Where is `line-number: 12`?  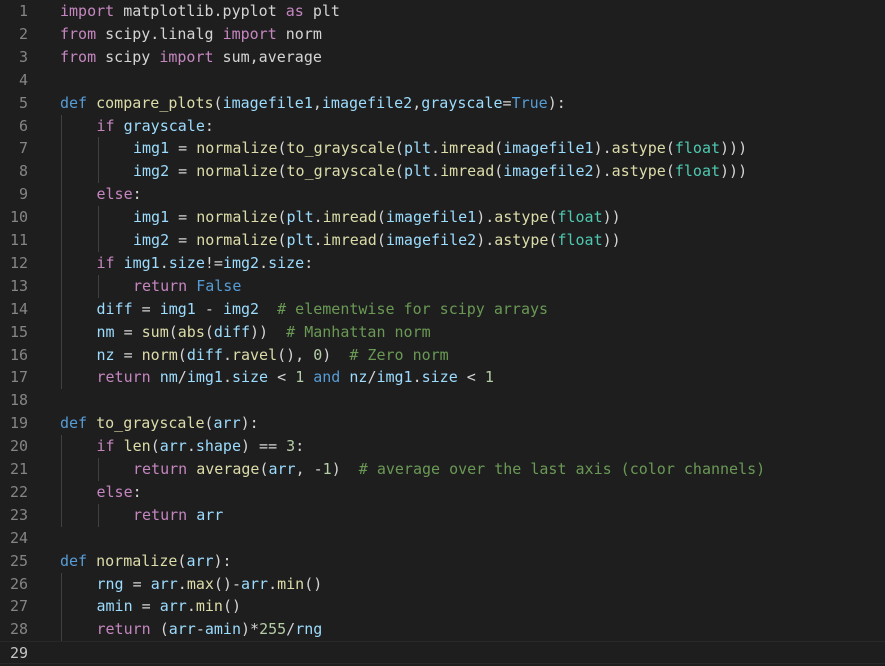 line-number: 12 is located at coordinates (18, 262).